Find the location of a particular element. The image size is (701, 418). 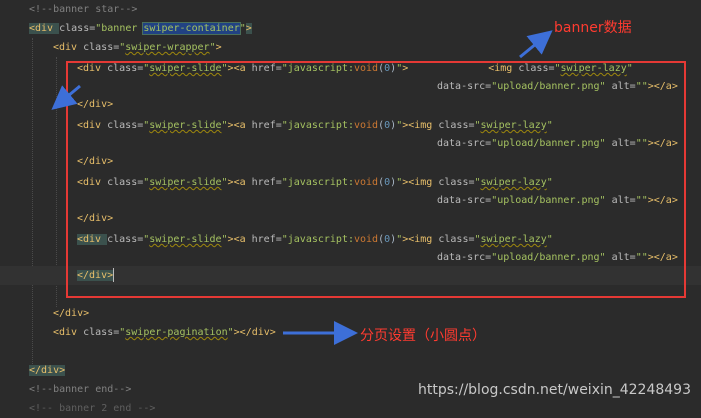

watermark: https://blog.csdn.net/weixin_42248493 is located at coordinates (554, 390).